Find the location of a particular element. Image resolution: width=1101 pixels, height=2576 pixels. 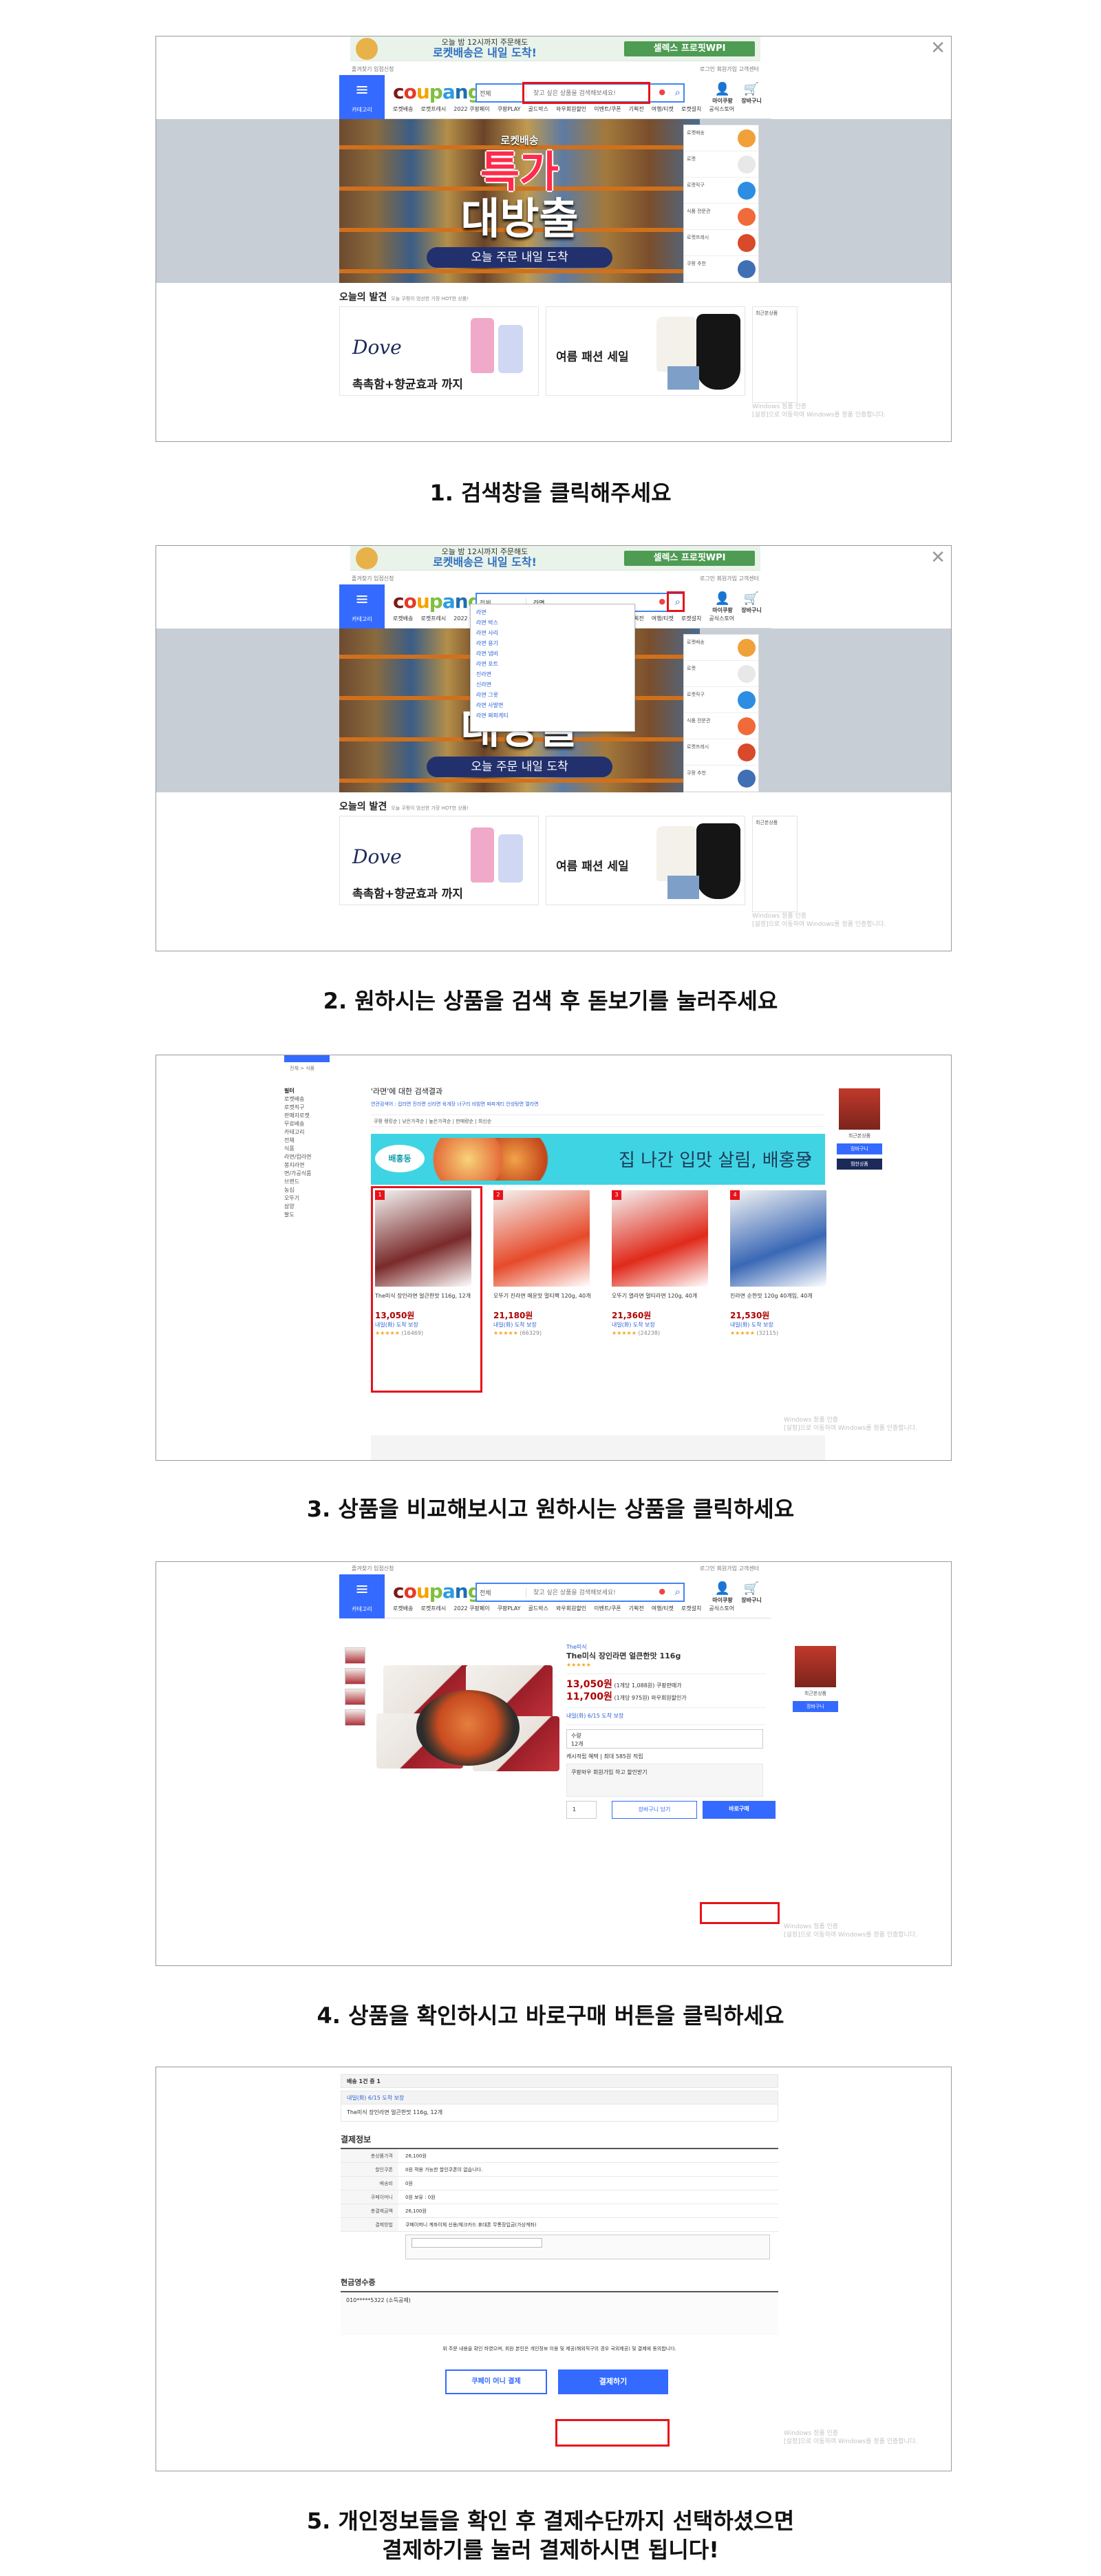

filter-item: 전체 is located at coordinates (325, 1141).